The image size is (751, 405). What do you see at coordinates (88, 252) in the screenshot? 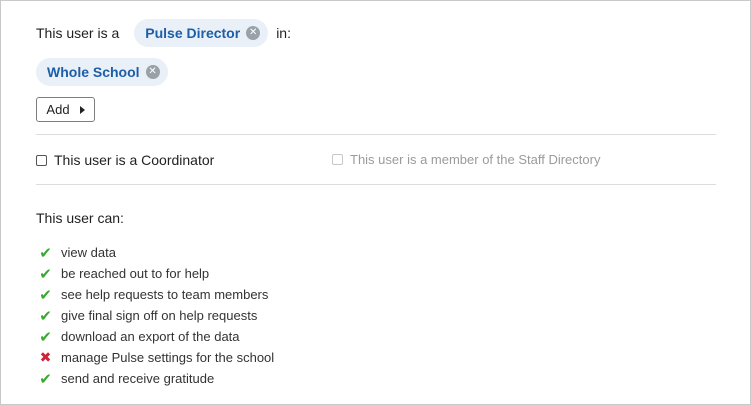
I see `permission-label: view data` at bounding box center [88, 252].